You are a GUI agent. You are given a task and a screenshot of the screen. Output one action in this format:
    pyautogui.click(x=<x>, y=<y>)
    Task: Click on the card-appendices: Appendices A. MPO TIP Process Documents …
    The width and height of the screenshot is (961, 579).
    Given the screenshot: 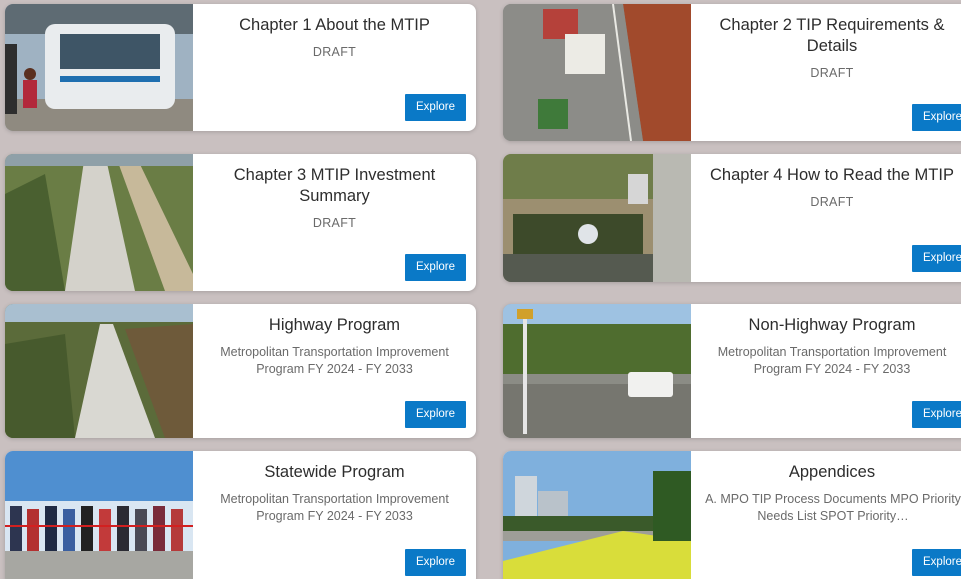 What is the action you would take?
    pyautogui.click(x=732, y=515)
    